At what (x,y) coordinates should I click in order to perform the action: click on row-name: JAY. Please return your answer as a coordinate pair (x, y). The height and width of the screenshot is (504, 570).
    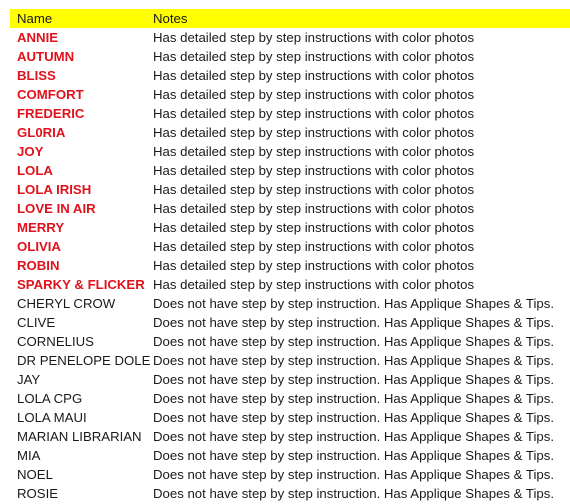
    Looking at the image, I should click on (29, 379).